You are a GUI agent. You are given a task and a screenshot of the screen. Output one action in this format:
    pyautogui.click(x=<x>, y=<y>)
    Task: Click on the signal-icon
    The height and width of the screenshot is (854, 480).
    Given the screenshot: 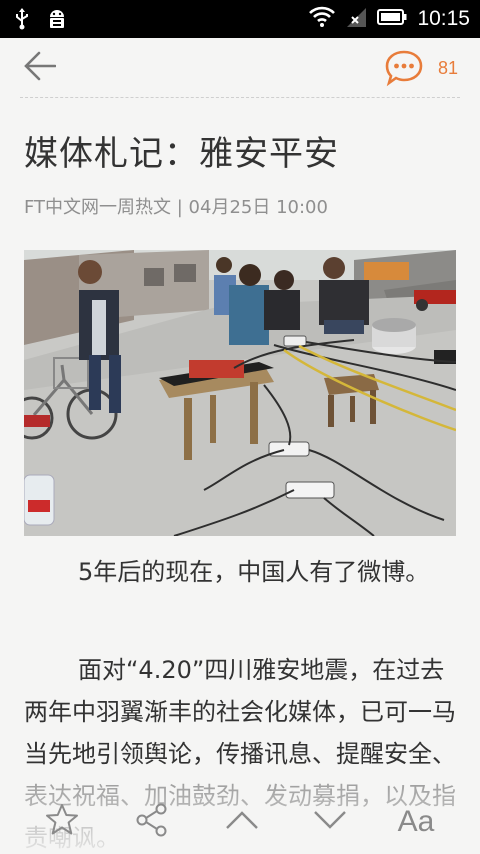 What is the action you would take?
    pyautogui.click(x=356, y=19)
    